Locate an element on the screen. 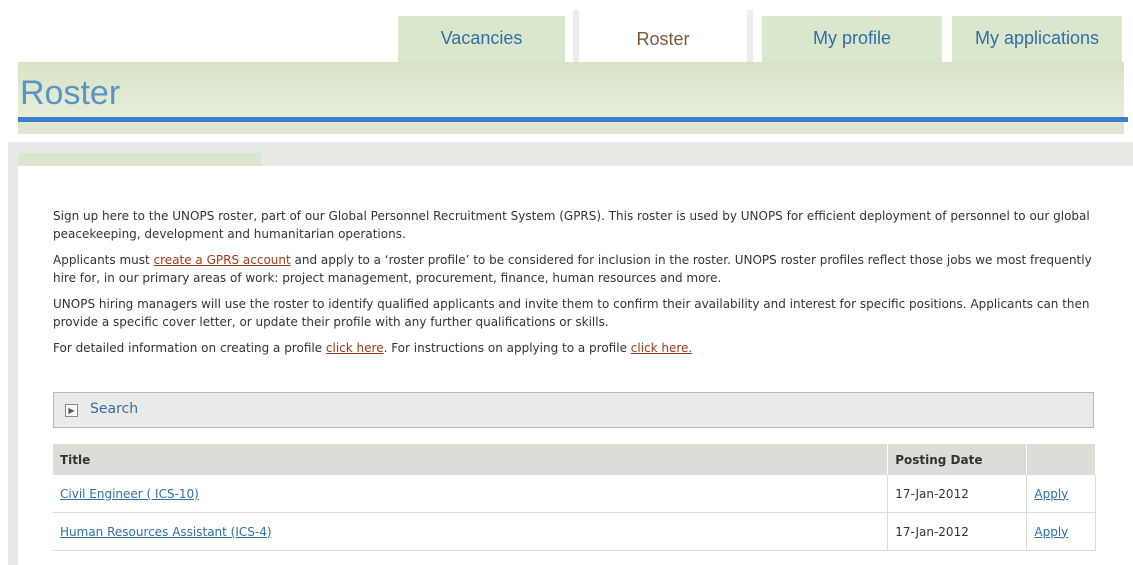 The width and height of the screenshot is (1133, 565). tab-vacancies: Vacancies is located at coordinates (481, 39).